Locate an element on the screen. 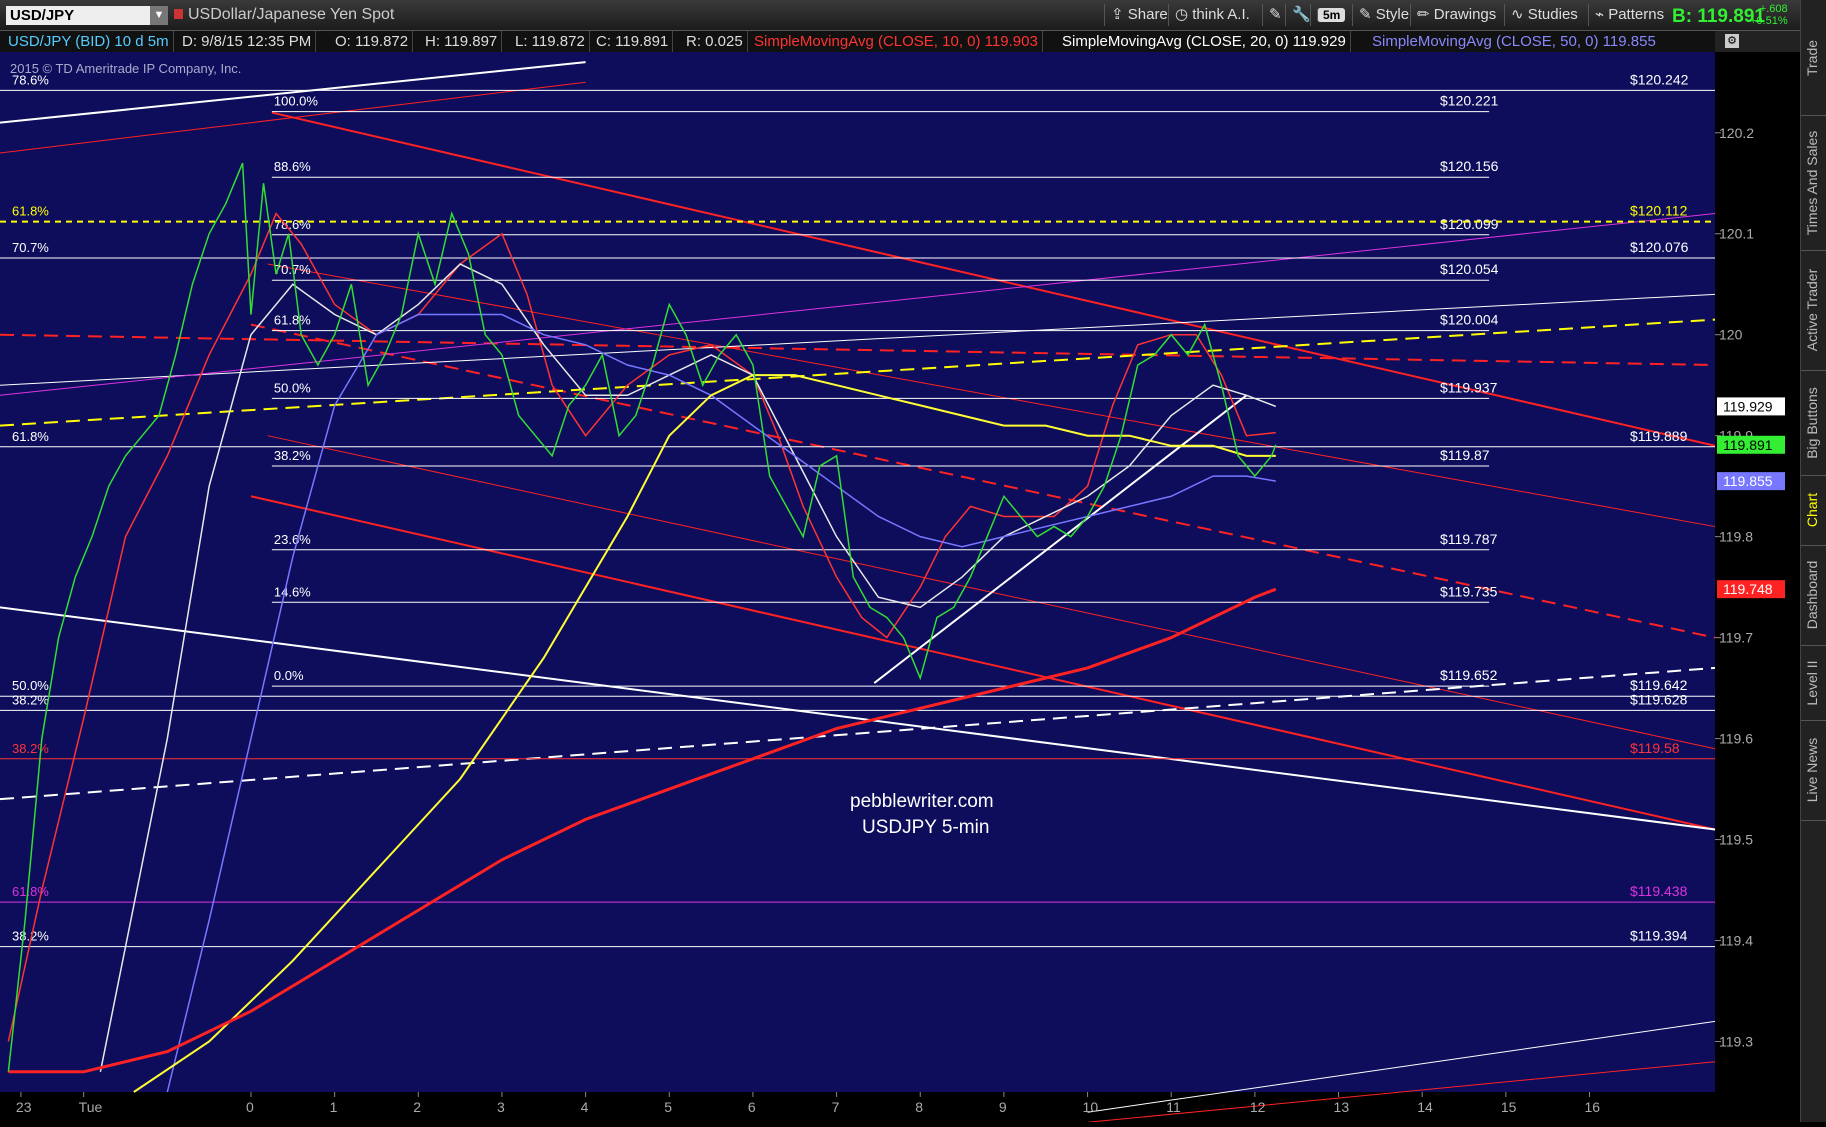 The height and width of the screenshot is (1127, 1826). wrench-icon: 🔧 is located at coordinates (1301, 14).